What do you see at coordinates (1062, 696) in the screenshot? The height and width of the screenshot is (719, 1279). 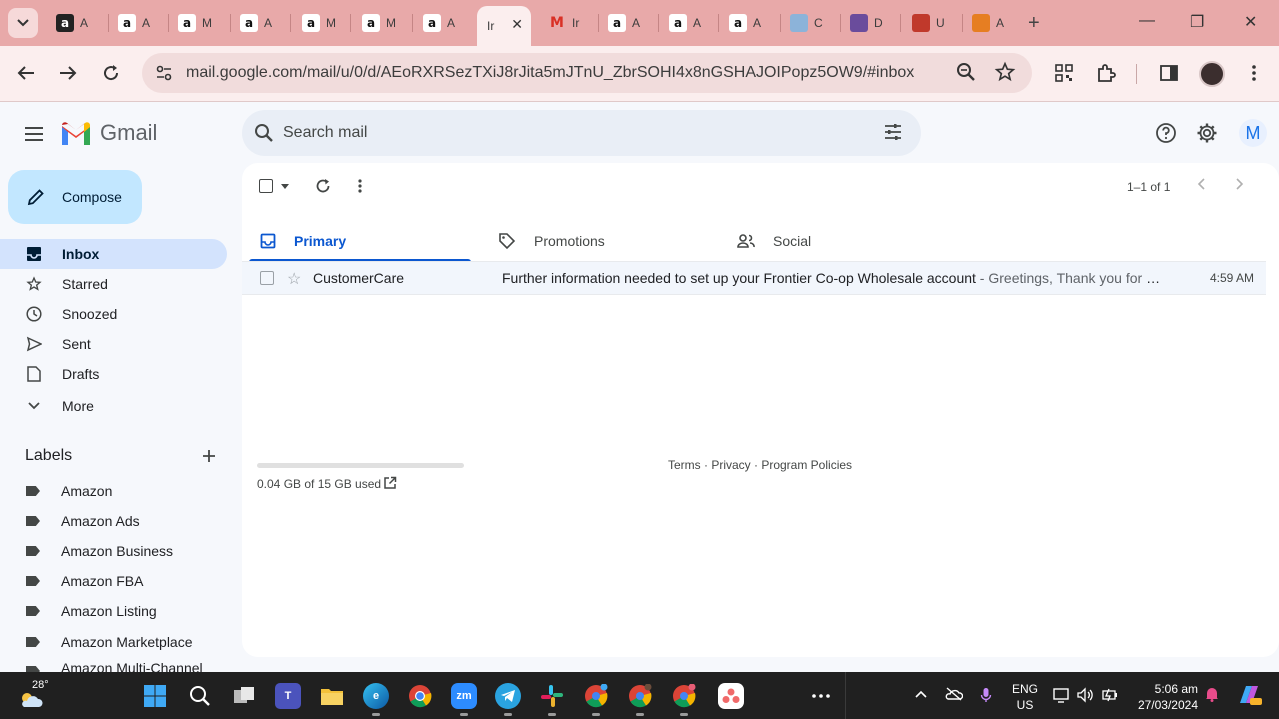 I see `display-icon` at bounding box center [1062, 696].